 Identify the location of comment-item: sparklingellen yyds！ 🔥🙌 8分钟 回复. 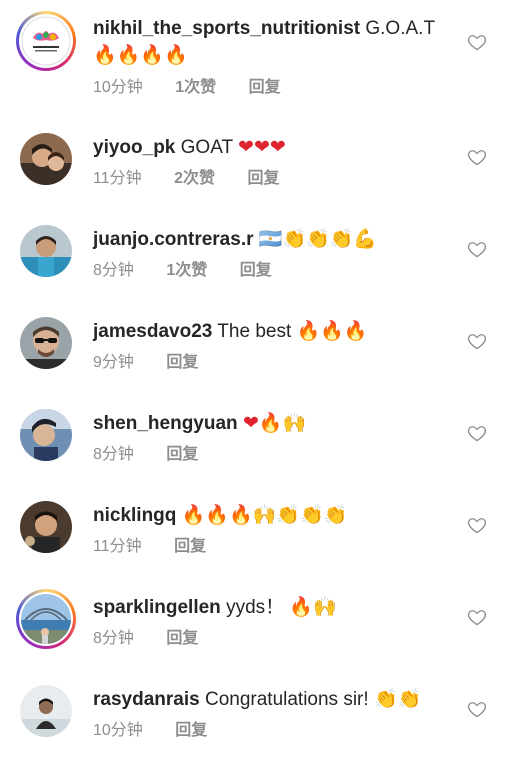
(257, 624).